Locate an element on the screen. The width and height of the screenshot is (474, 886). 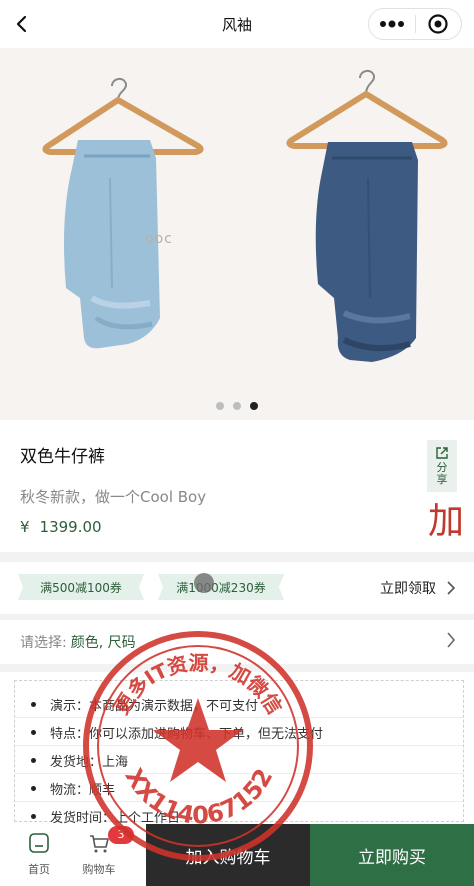
more-dots-icon is located at coordinates (391, 24).